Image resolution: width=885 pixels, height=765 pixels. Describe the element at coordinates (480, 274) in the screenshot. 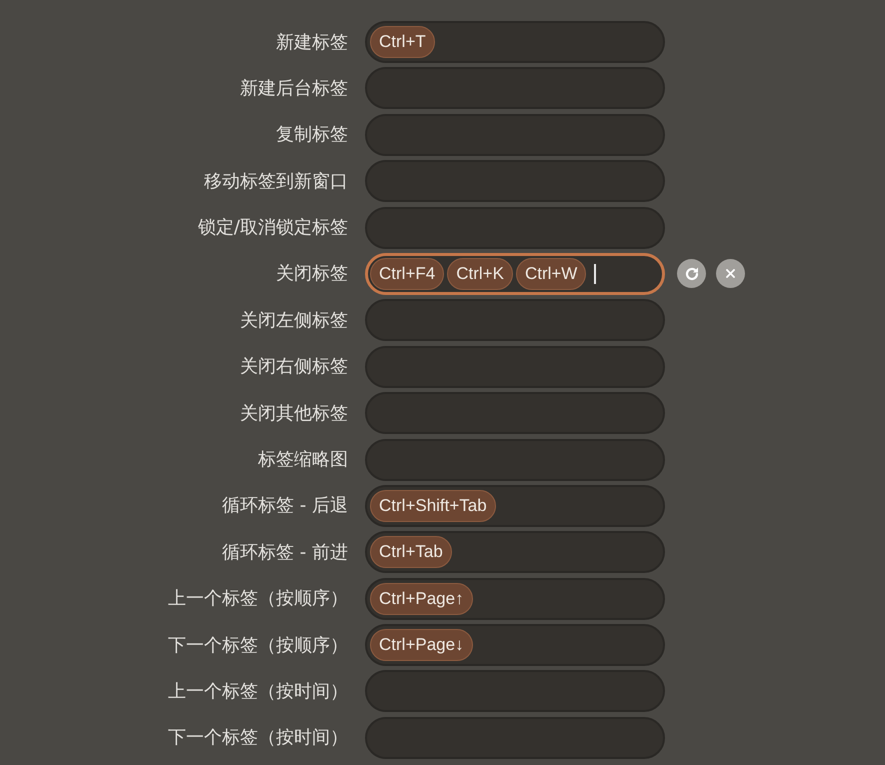

I see `key-chip: Ctrl+K` at that location.